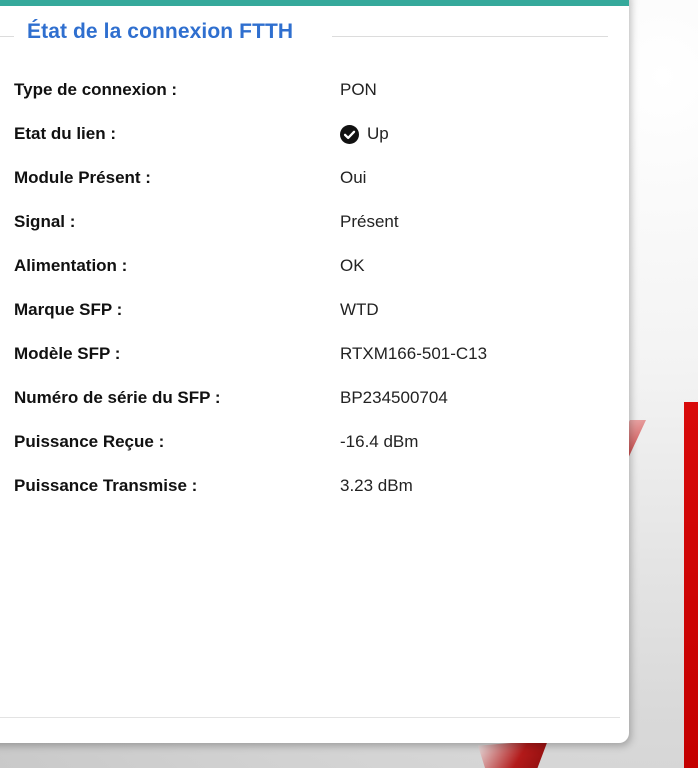  What do you see at coordinates (304, 134) in the screenshot?
I see `row-link-state: Etat du lien : Up` at bounding box center [304, 134].